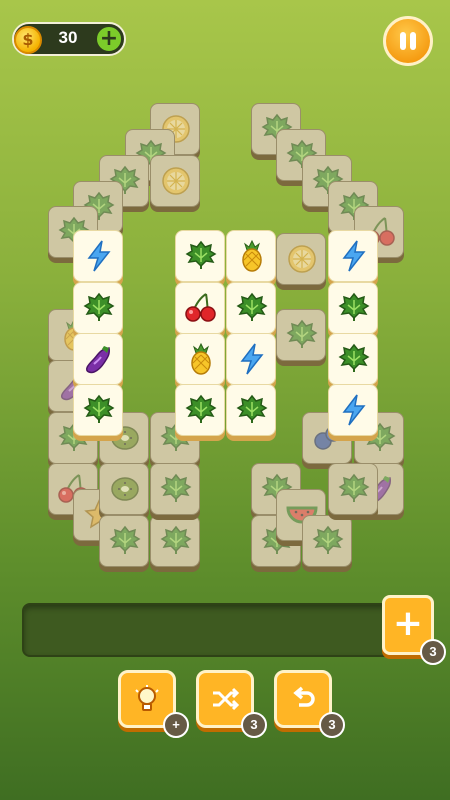 The height and width of the screenshot is (800, 450). I want to click on pause-button, so click(408, 41).